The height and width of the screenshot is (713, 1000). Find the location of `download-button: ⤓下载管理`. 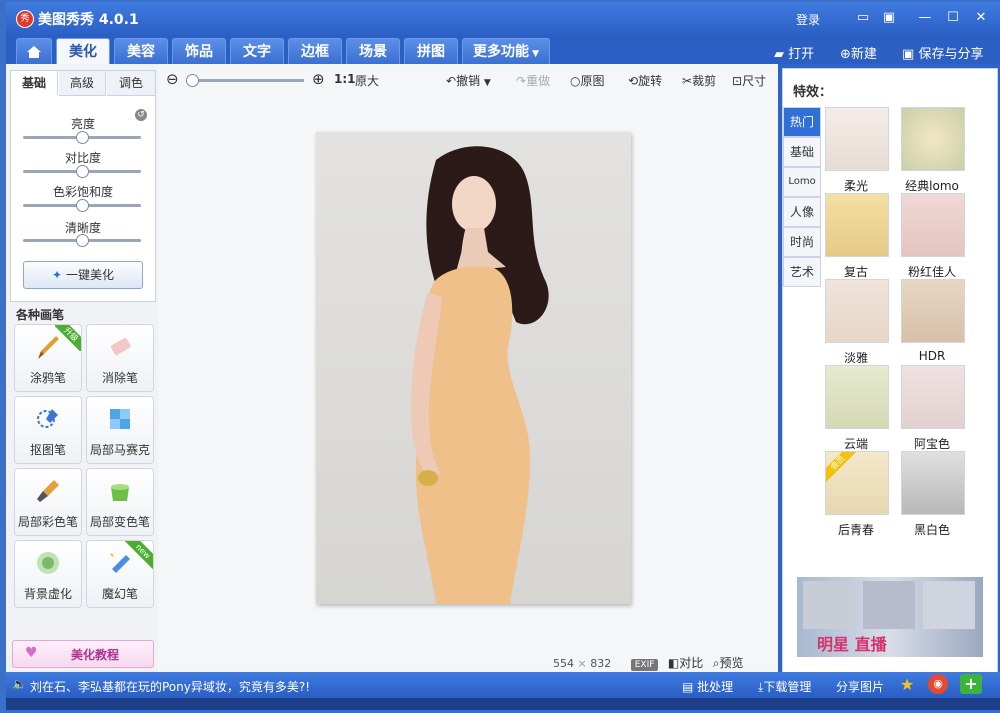

download-button: ⤓下载管理 is located at coordinates (784, 686).